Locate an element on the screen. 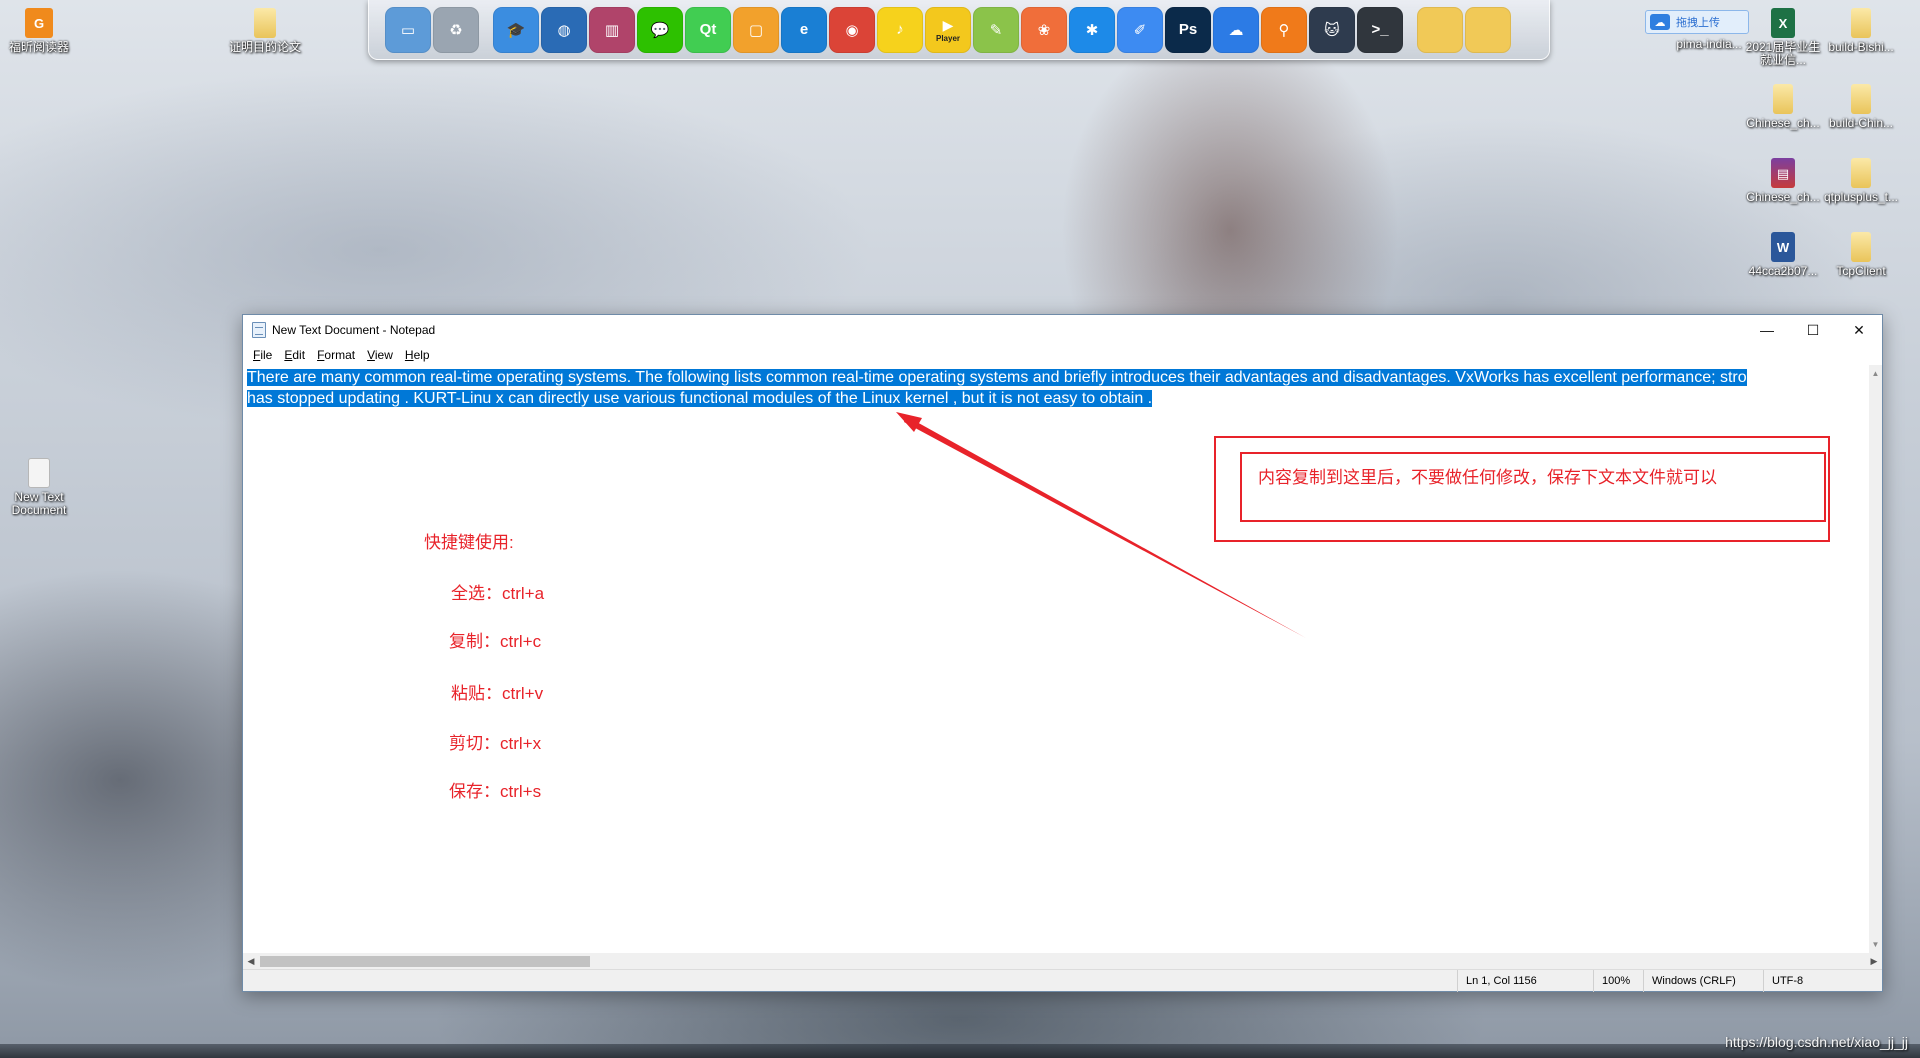  annotation-arrow is located at coordinates (1101, 525).